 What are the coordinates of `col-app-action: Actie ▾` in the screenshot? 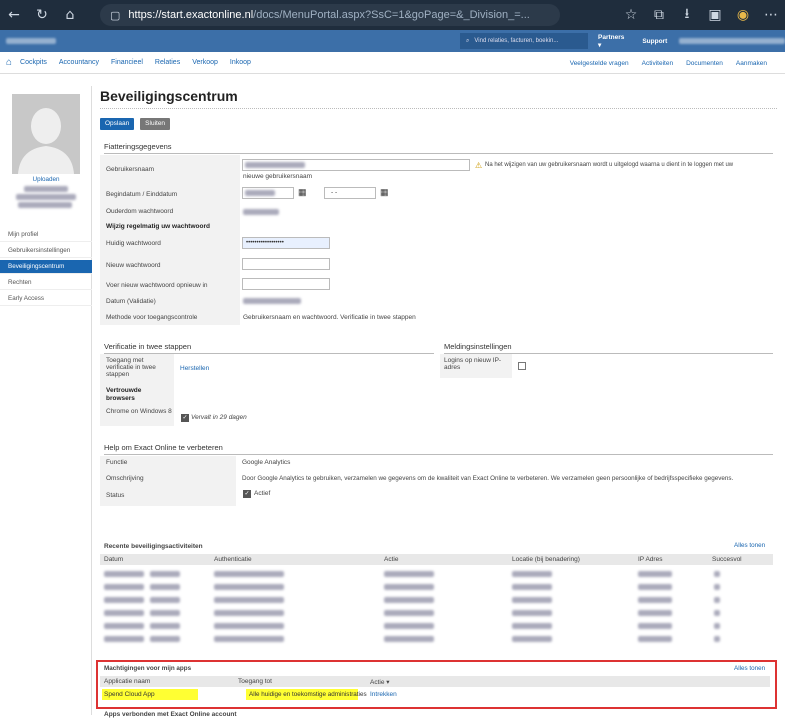 It's located at (380, 682).